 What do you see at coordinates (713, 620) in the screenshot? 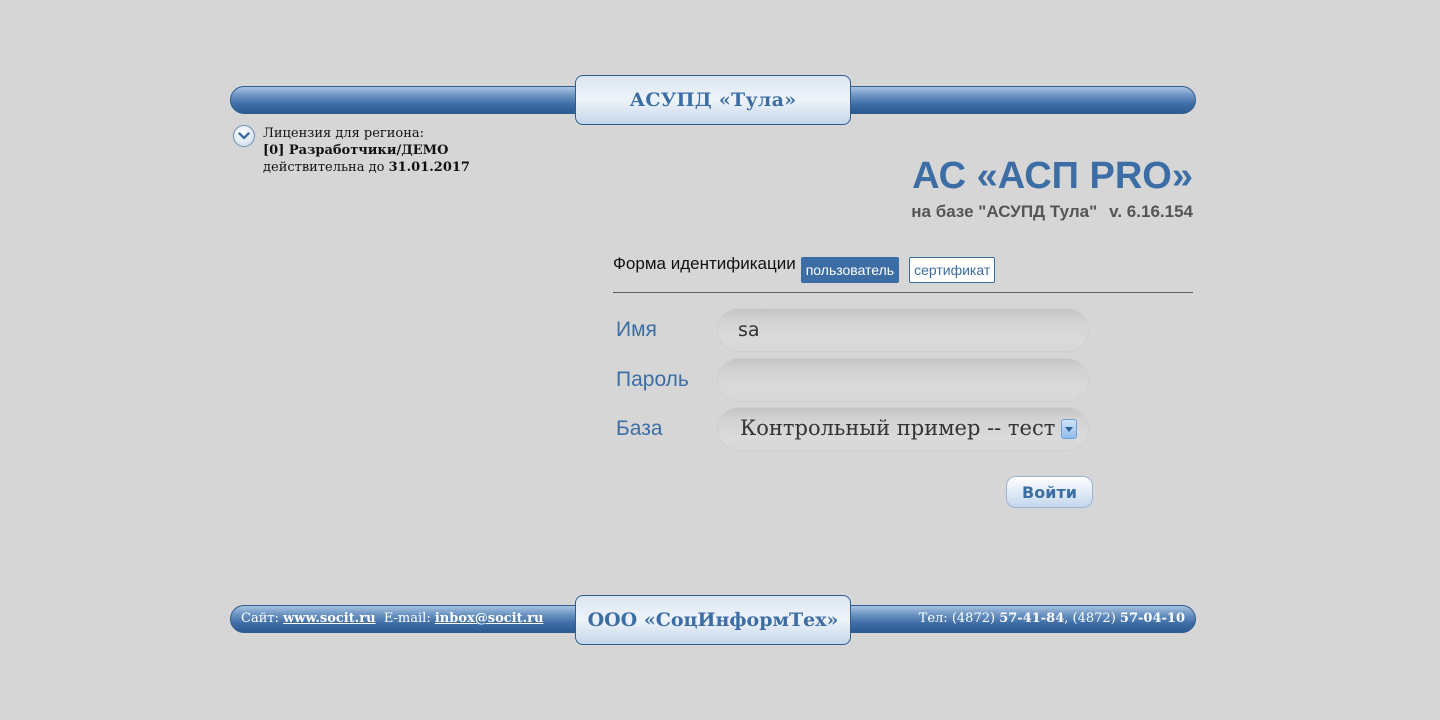
I see `company-name: ООО «СоцИнформТех»` at bounding box center [713, 620].